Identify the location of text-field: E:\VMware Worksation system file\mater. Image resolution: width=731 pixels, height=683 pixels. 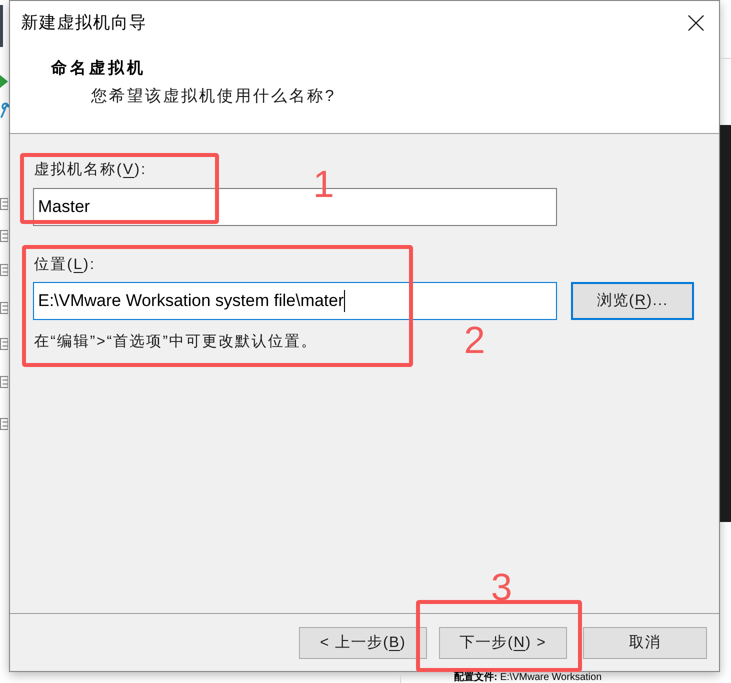
(295, 301).